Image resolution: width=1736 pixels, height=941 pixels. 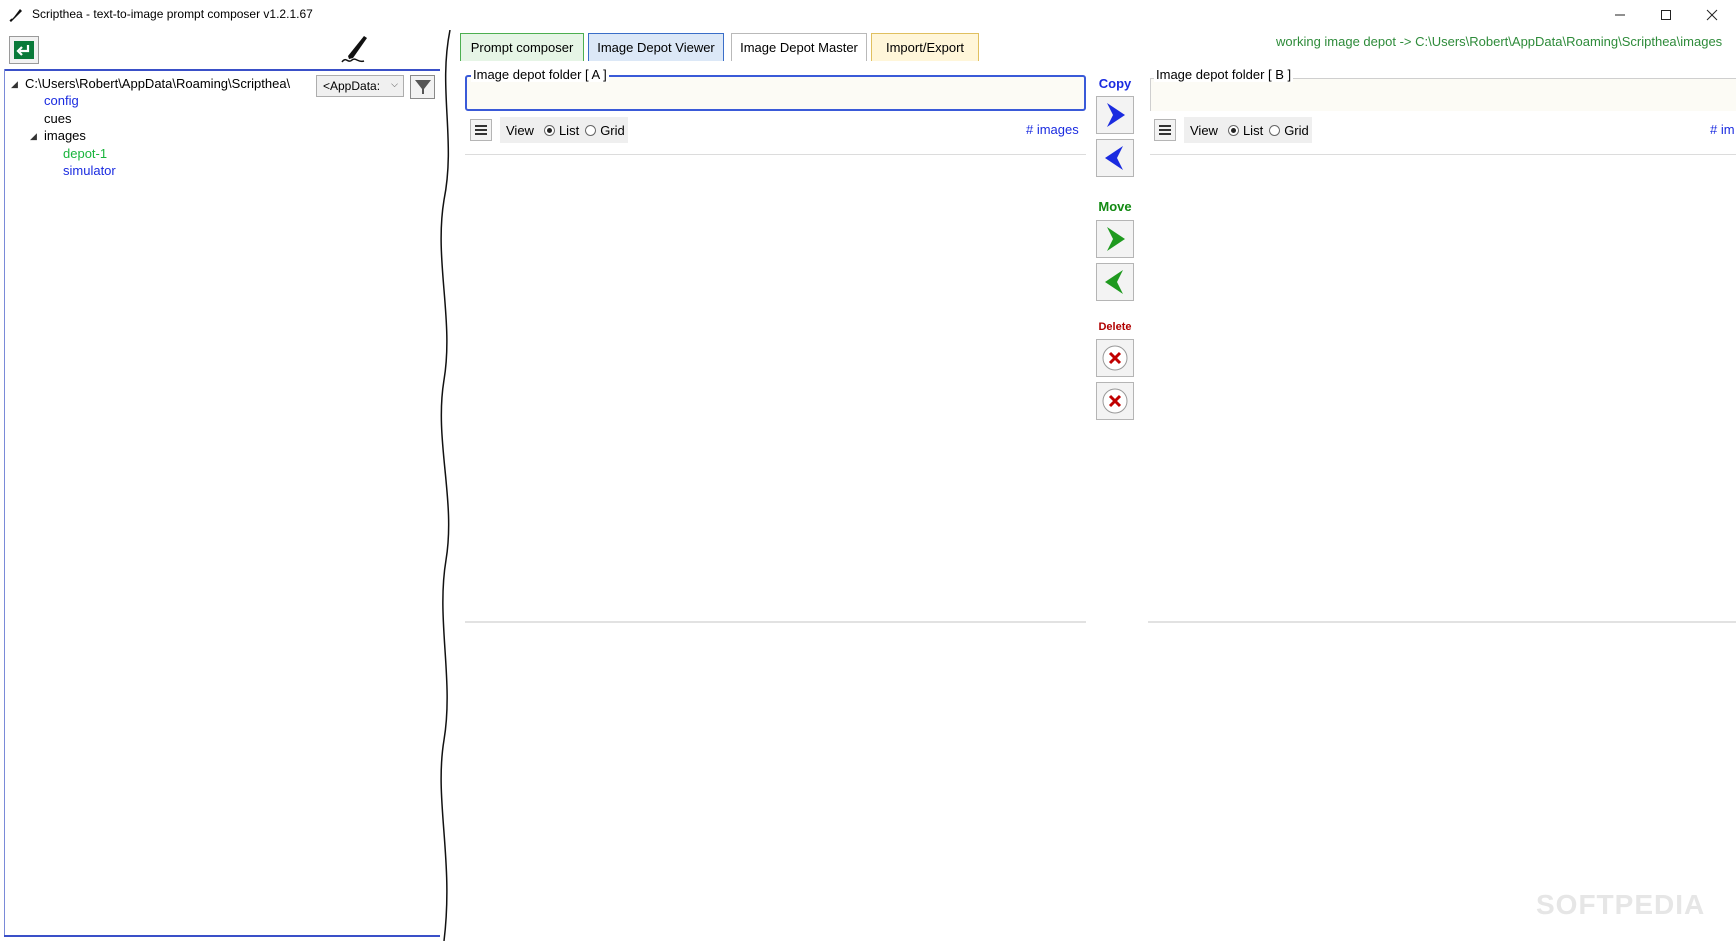 I want to click on delete-a-button, so click(x=1115, y=358).